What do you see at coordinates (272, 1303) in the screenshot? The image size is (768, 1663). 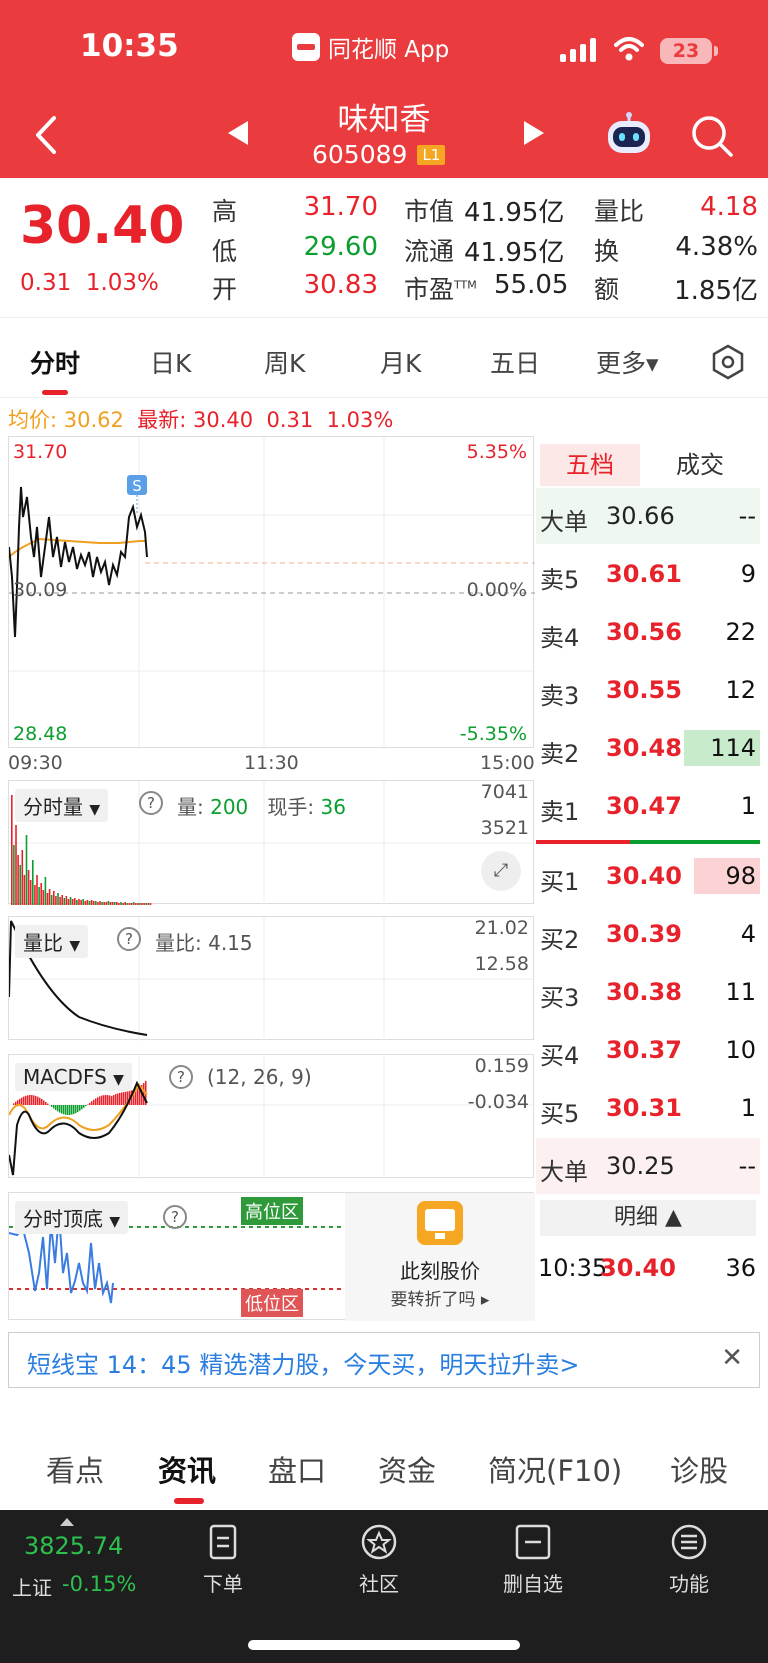 I see `low-zone-label: 低位区` at bounding box center [272, 1303].